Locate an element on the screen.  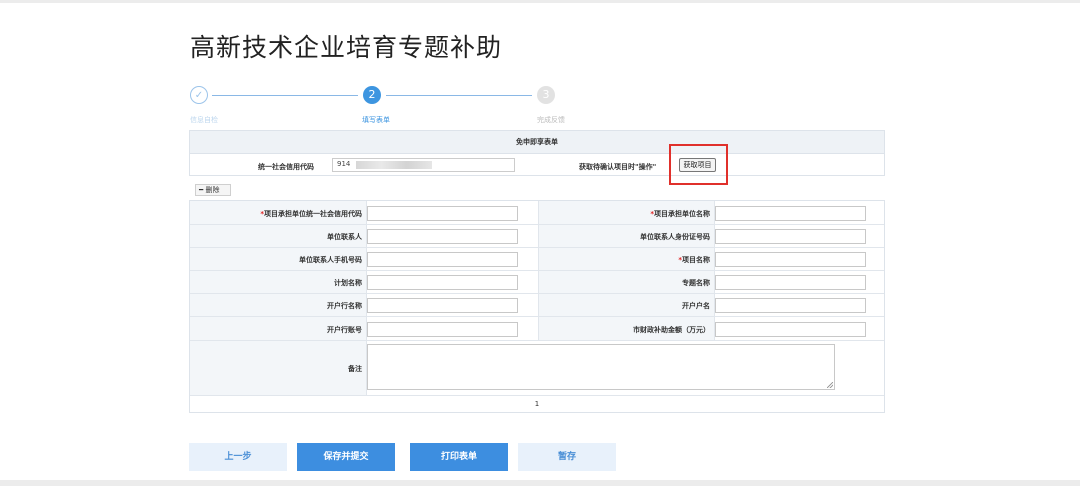
subsidy-amount-input is located at coordinates (790, 329).